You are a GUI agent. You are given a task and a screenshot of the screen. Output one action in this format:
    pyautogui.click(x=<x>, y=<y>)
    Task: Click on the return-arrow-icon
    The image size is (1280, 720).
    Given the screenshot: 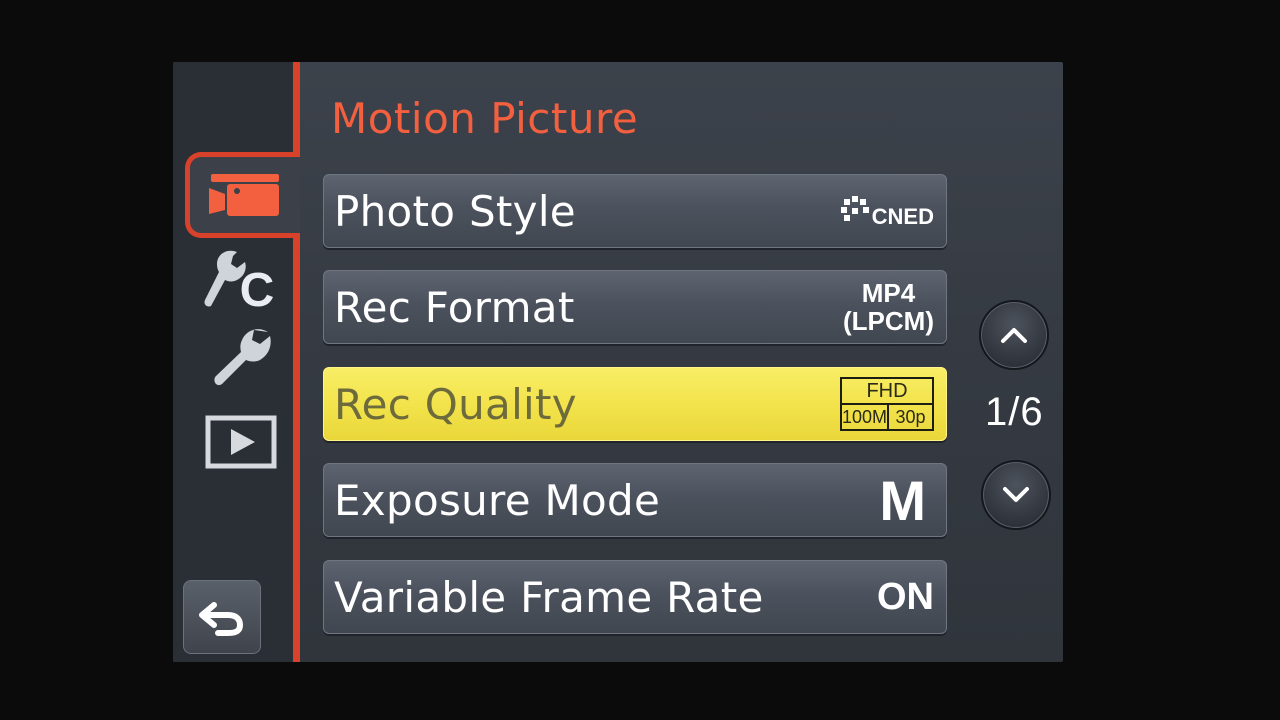 What is the action you would take?
    pyautogui.click(x=221, y=619)
    